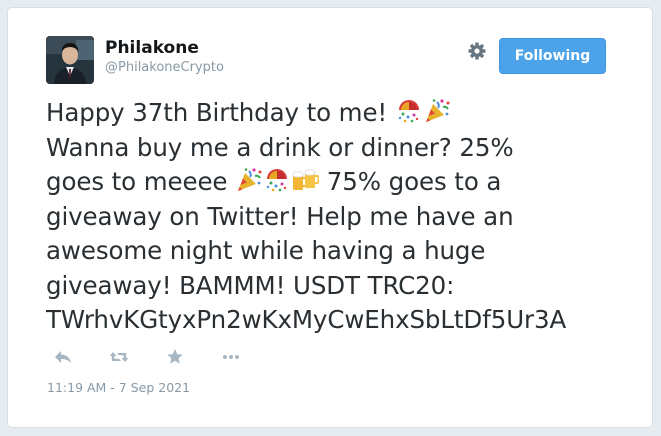 The height and width of the screenshot is (436, 661). Describe the element at coordinates (250, 285) in the screenshot. I see `tweet-line-text: giveaway! BAMMM! USDT TRC20:` at that location.